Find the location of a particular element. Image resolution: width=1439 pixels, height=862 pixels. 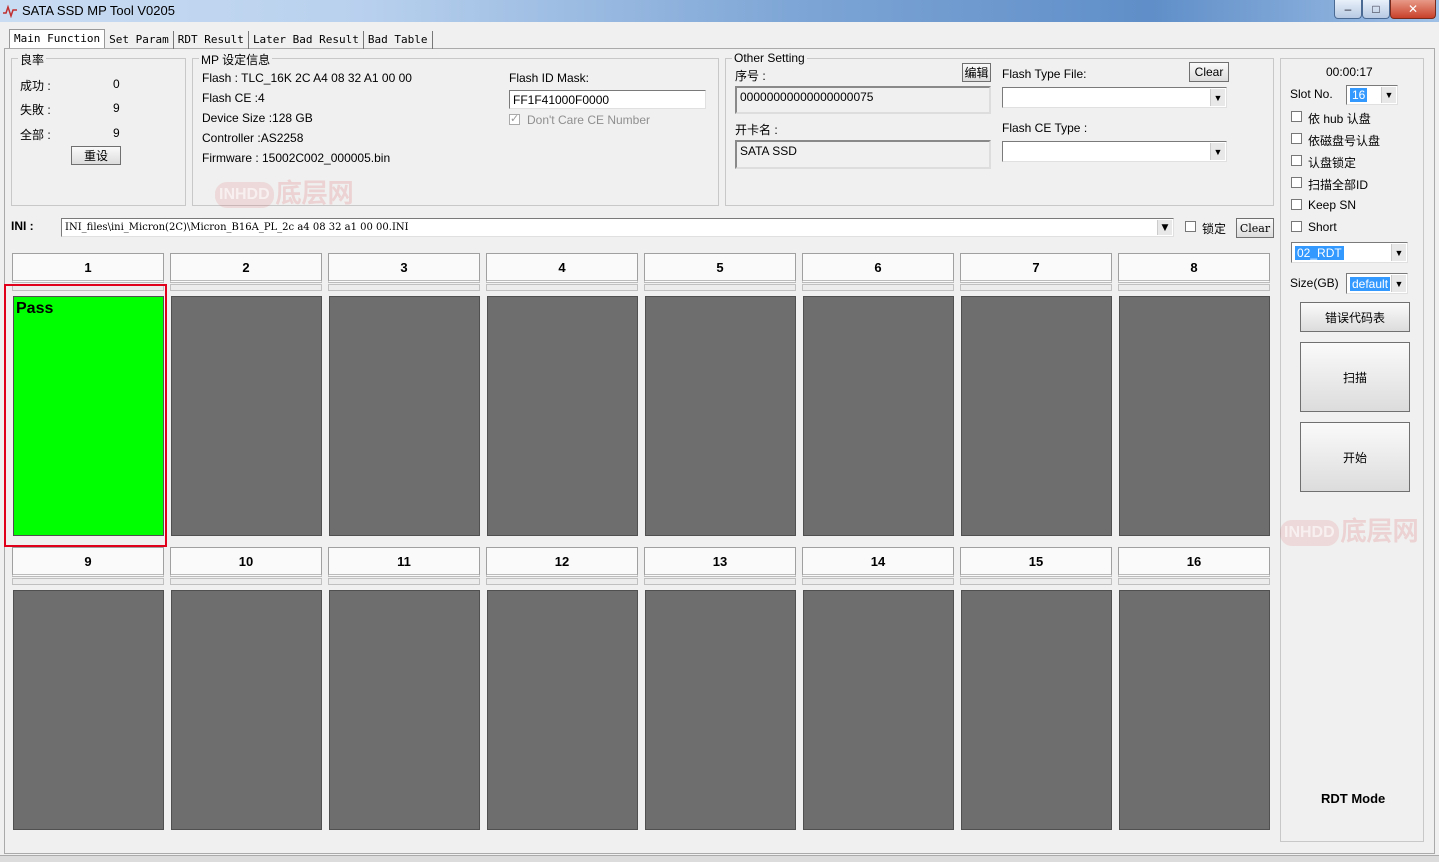

slot-no-label: Slot No. is located at coordinates (1311, 94).